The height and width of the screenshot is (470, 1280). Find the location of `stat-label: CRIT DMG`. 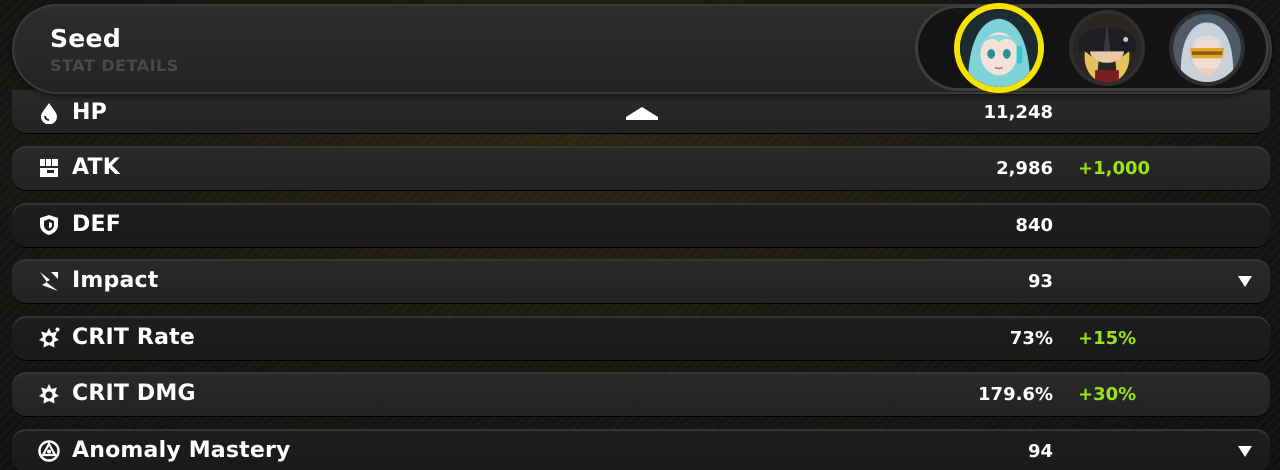

stat-label: CRIT DMG is located at coordinates (134, 393).